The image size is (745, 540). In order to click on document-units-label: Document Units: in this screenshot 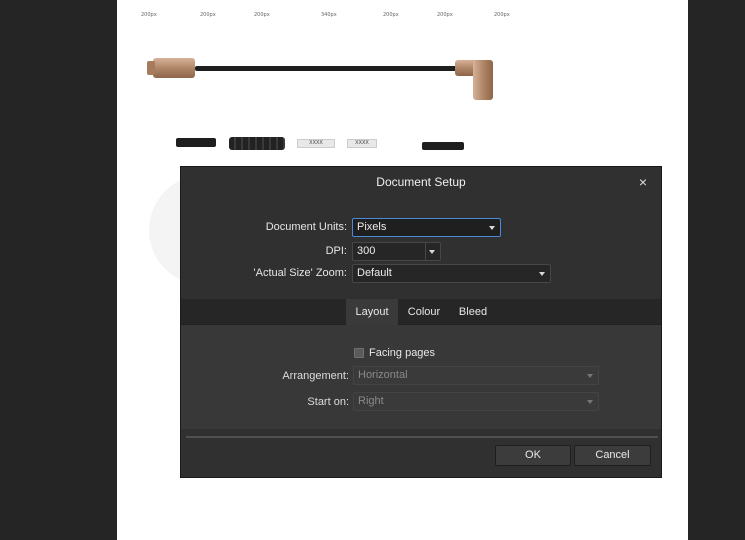, I will do `click(306, 227)`.